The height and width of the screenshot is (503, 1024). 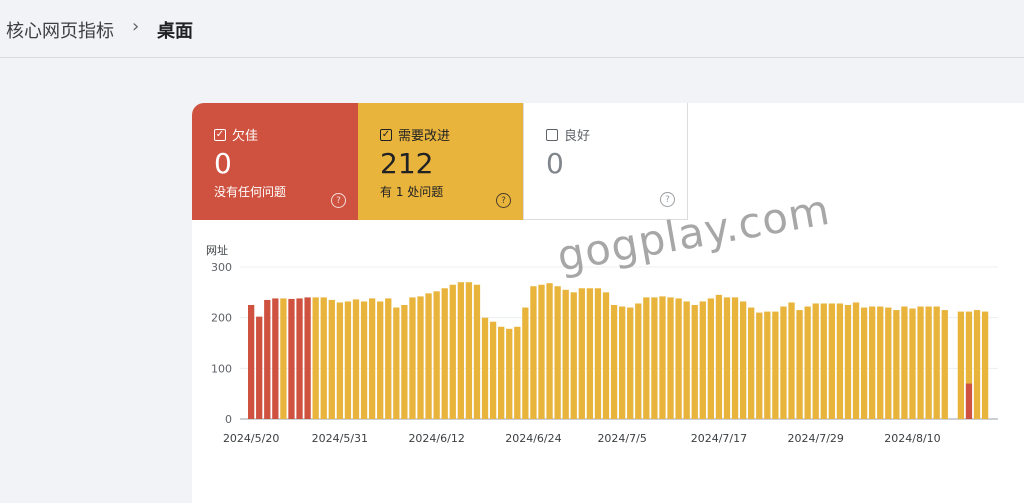 What do you see at coordinates (407, 163) in the screenshot?
I see `tile-ni-value: 212` at bounding box center [407, 163].